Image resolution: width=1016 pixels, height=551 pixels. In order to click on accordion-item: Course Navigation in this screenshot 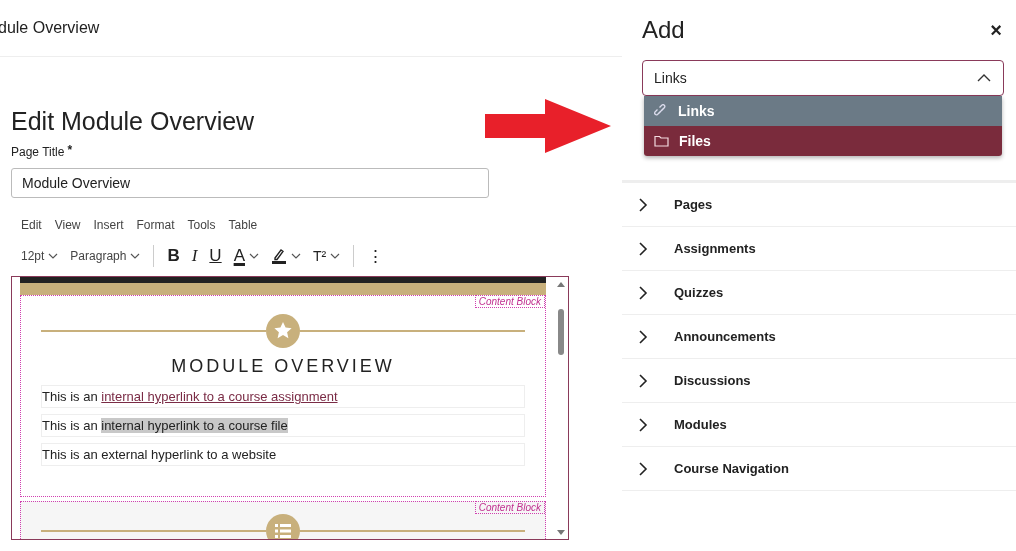, I will do `click(819, 469)`.